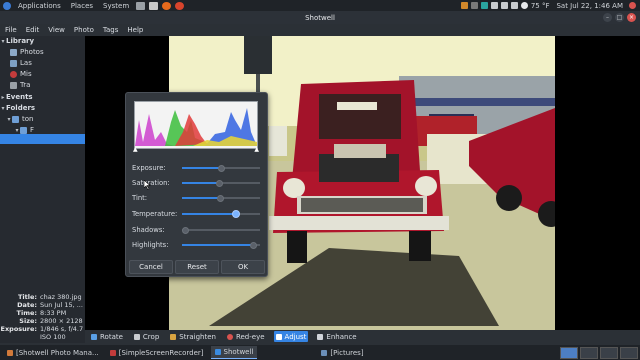 The height and width of the screenshot is (360, 640). What do you see at coordinates (238, 352) in the screenshot?
I see `task-label: Shotwell` at bounding box center [238, 352].